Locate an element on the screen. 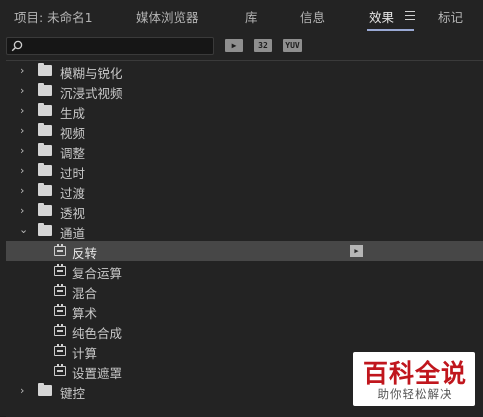 The height and width of the screenshot is (417, 483). tree-item-label: 模糊与锐化 is located at coordinates (91, 73).